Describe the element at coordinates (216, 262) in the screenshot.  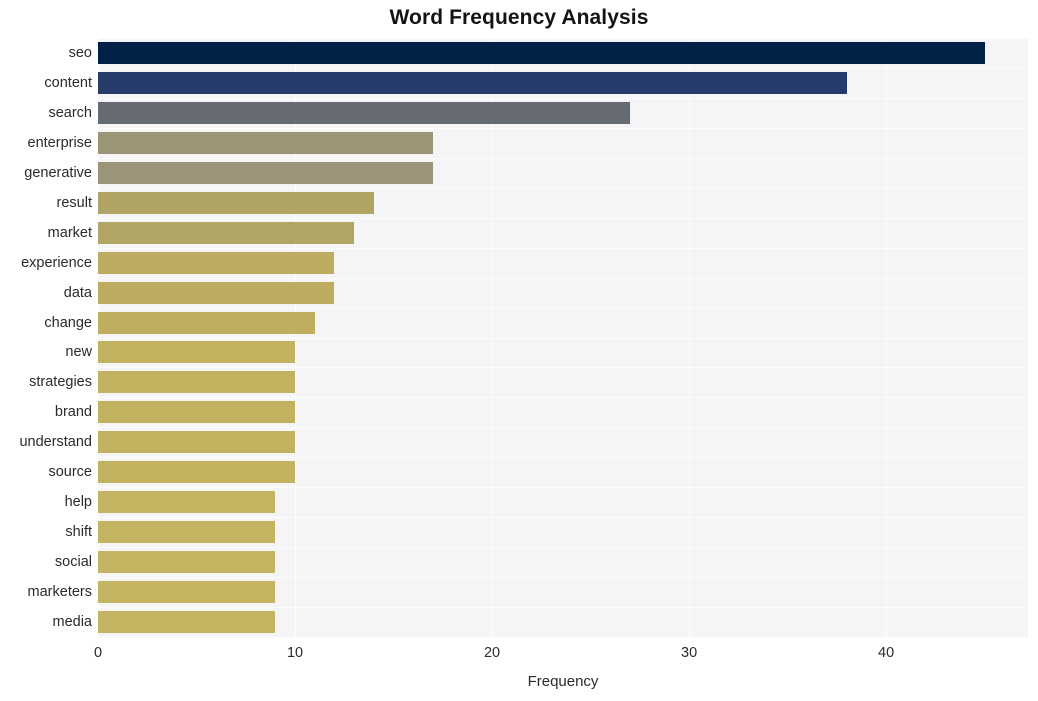
I see `bar-experience` at that location.